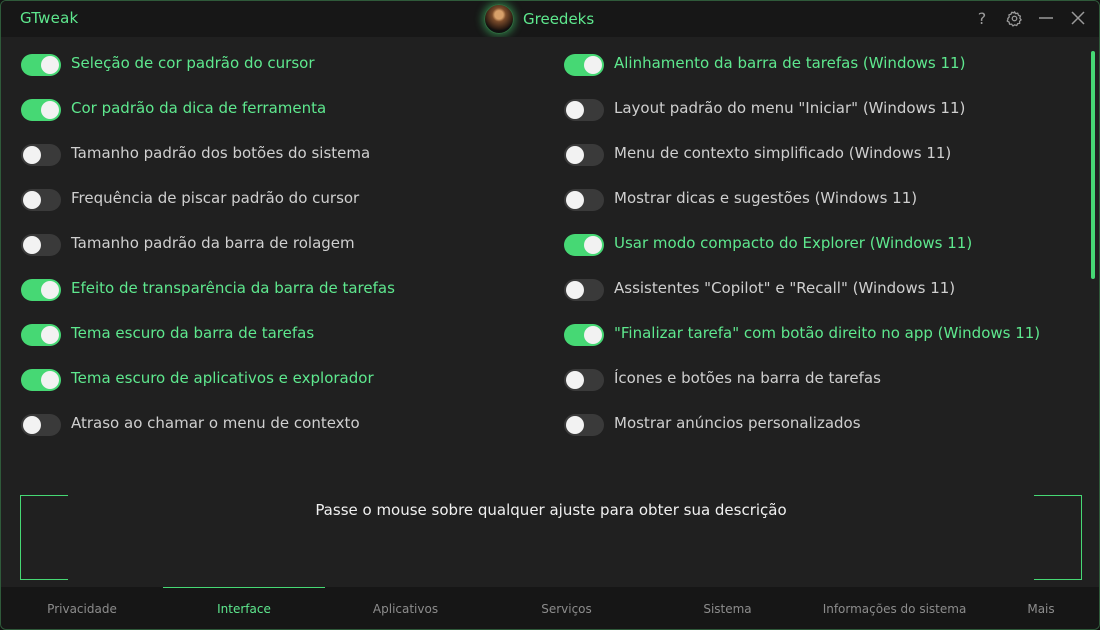 The width and height of the screenshot is (1100, 630). What do you see at coordinates (208, 210) in the screenshot?
I see `toggle-row: Frequência de piscar padrão do cursor` at bounding box center [208, 210].